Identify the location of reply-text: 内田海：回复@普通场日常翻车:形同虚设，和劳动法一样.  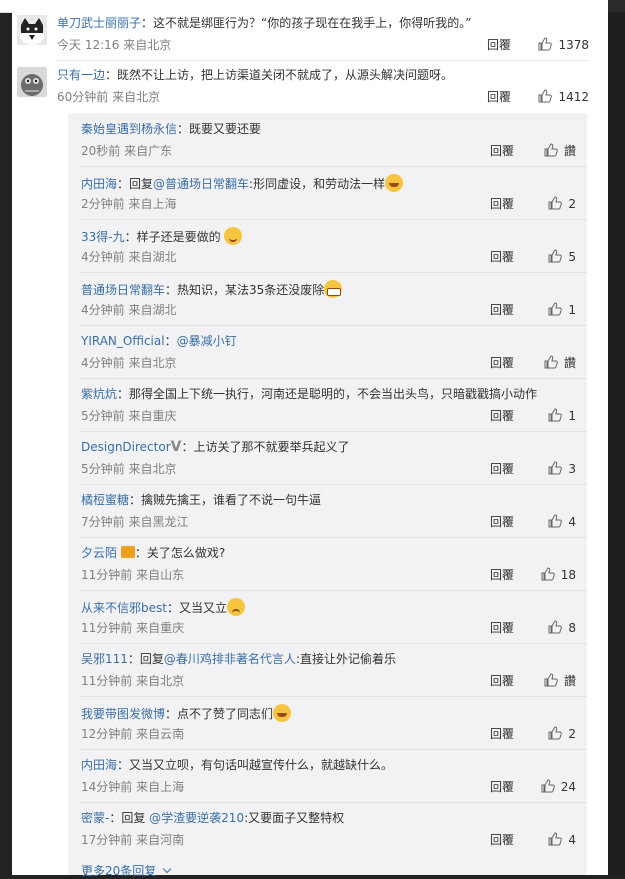
(242, 183).